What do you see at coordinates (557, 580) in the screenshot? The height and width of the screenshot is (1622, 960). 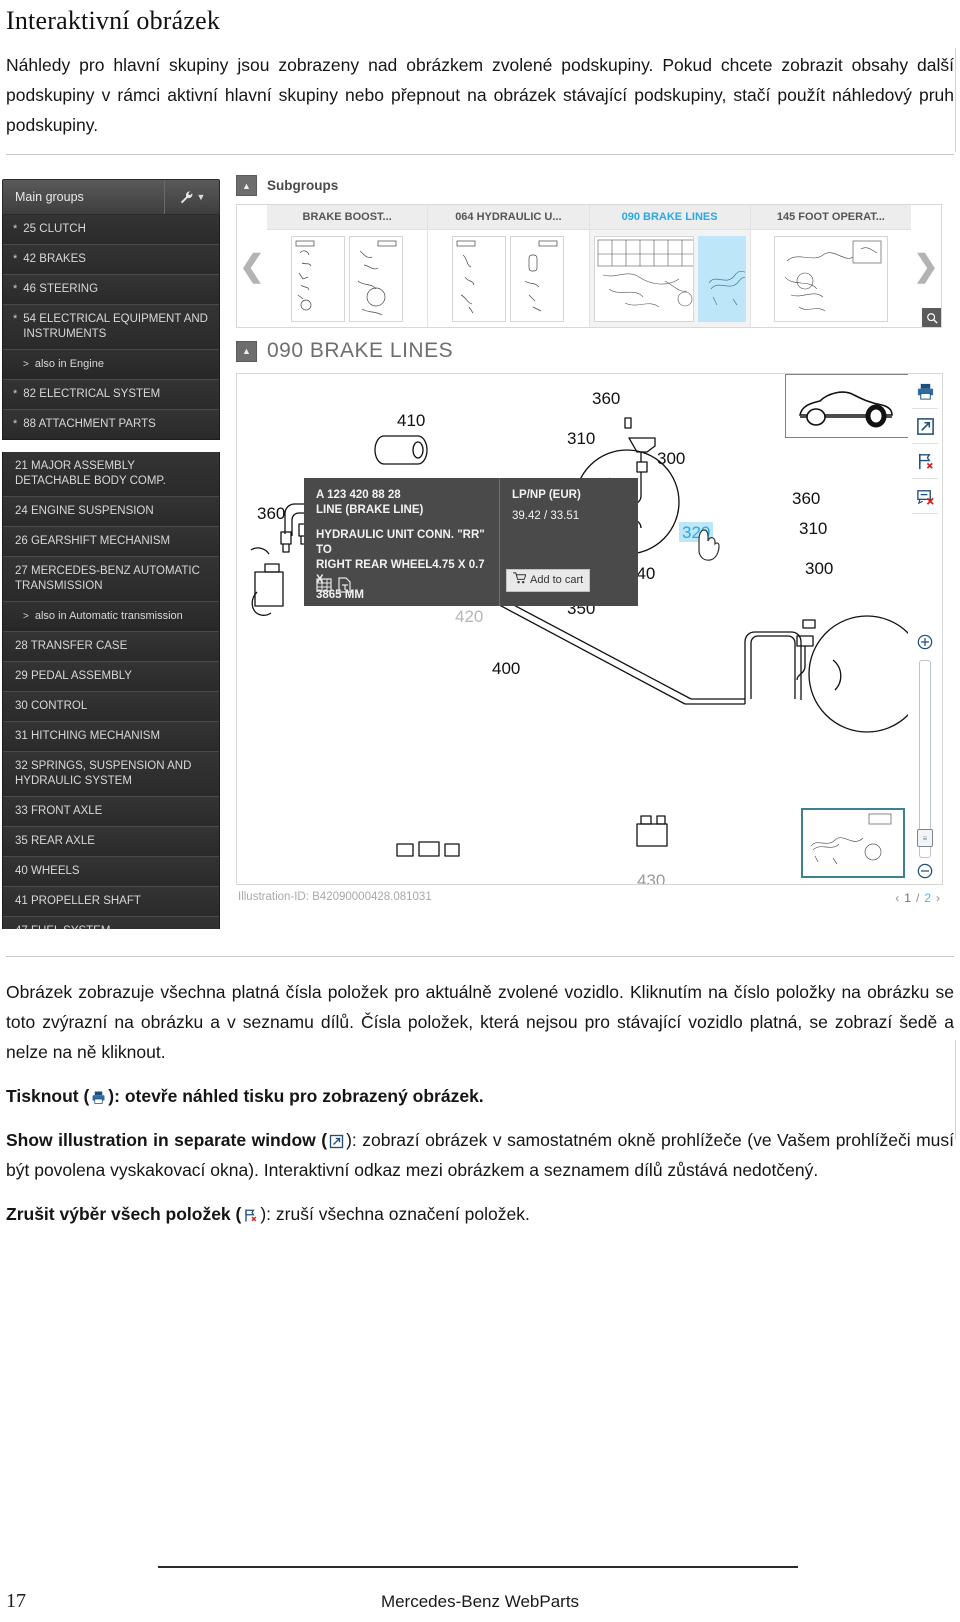 I see `add-to-cart-label: Add to cart` at bounding box center [557, 580].